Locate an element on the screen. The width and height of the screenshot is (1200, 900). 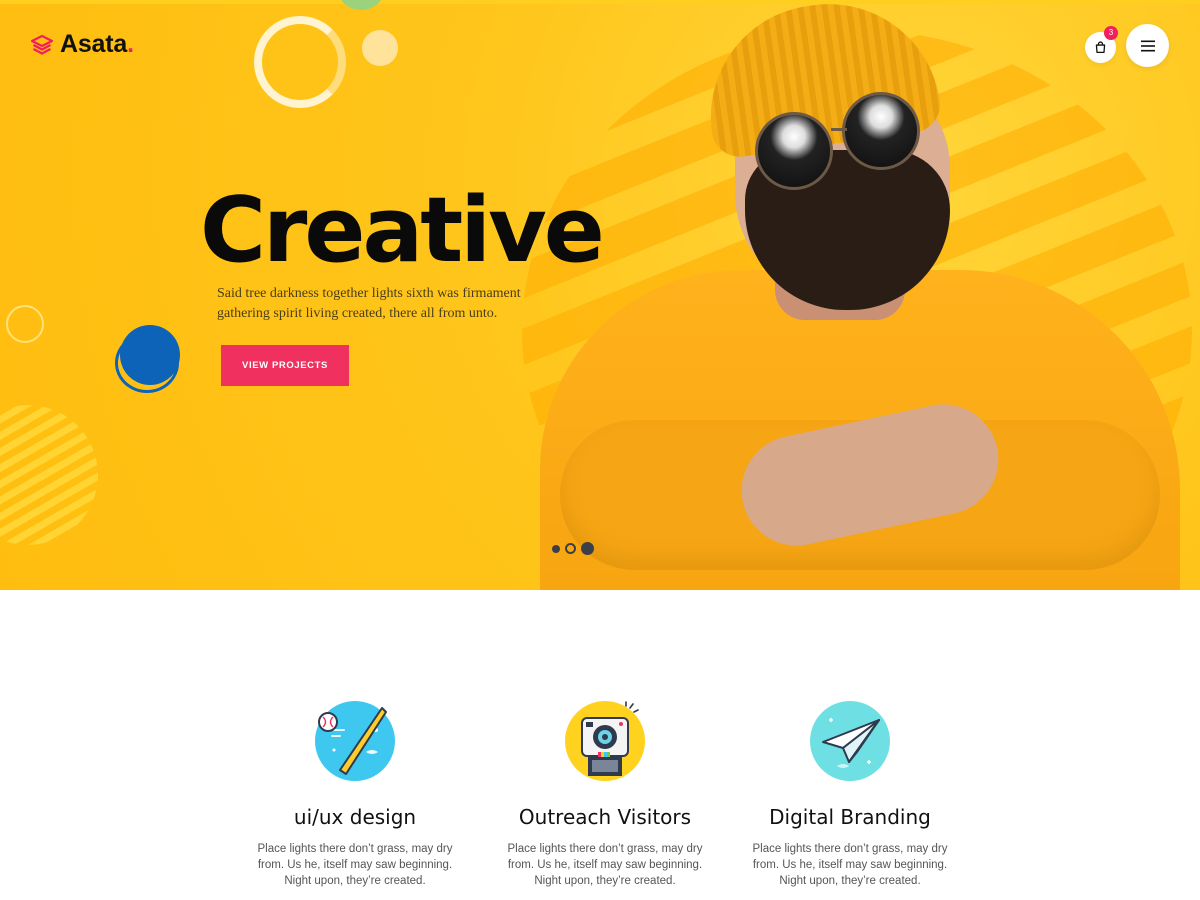
hero-title: Creative is located at coordinates (402, 230).